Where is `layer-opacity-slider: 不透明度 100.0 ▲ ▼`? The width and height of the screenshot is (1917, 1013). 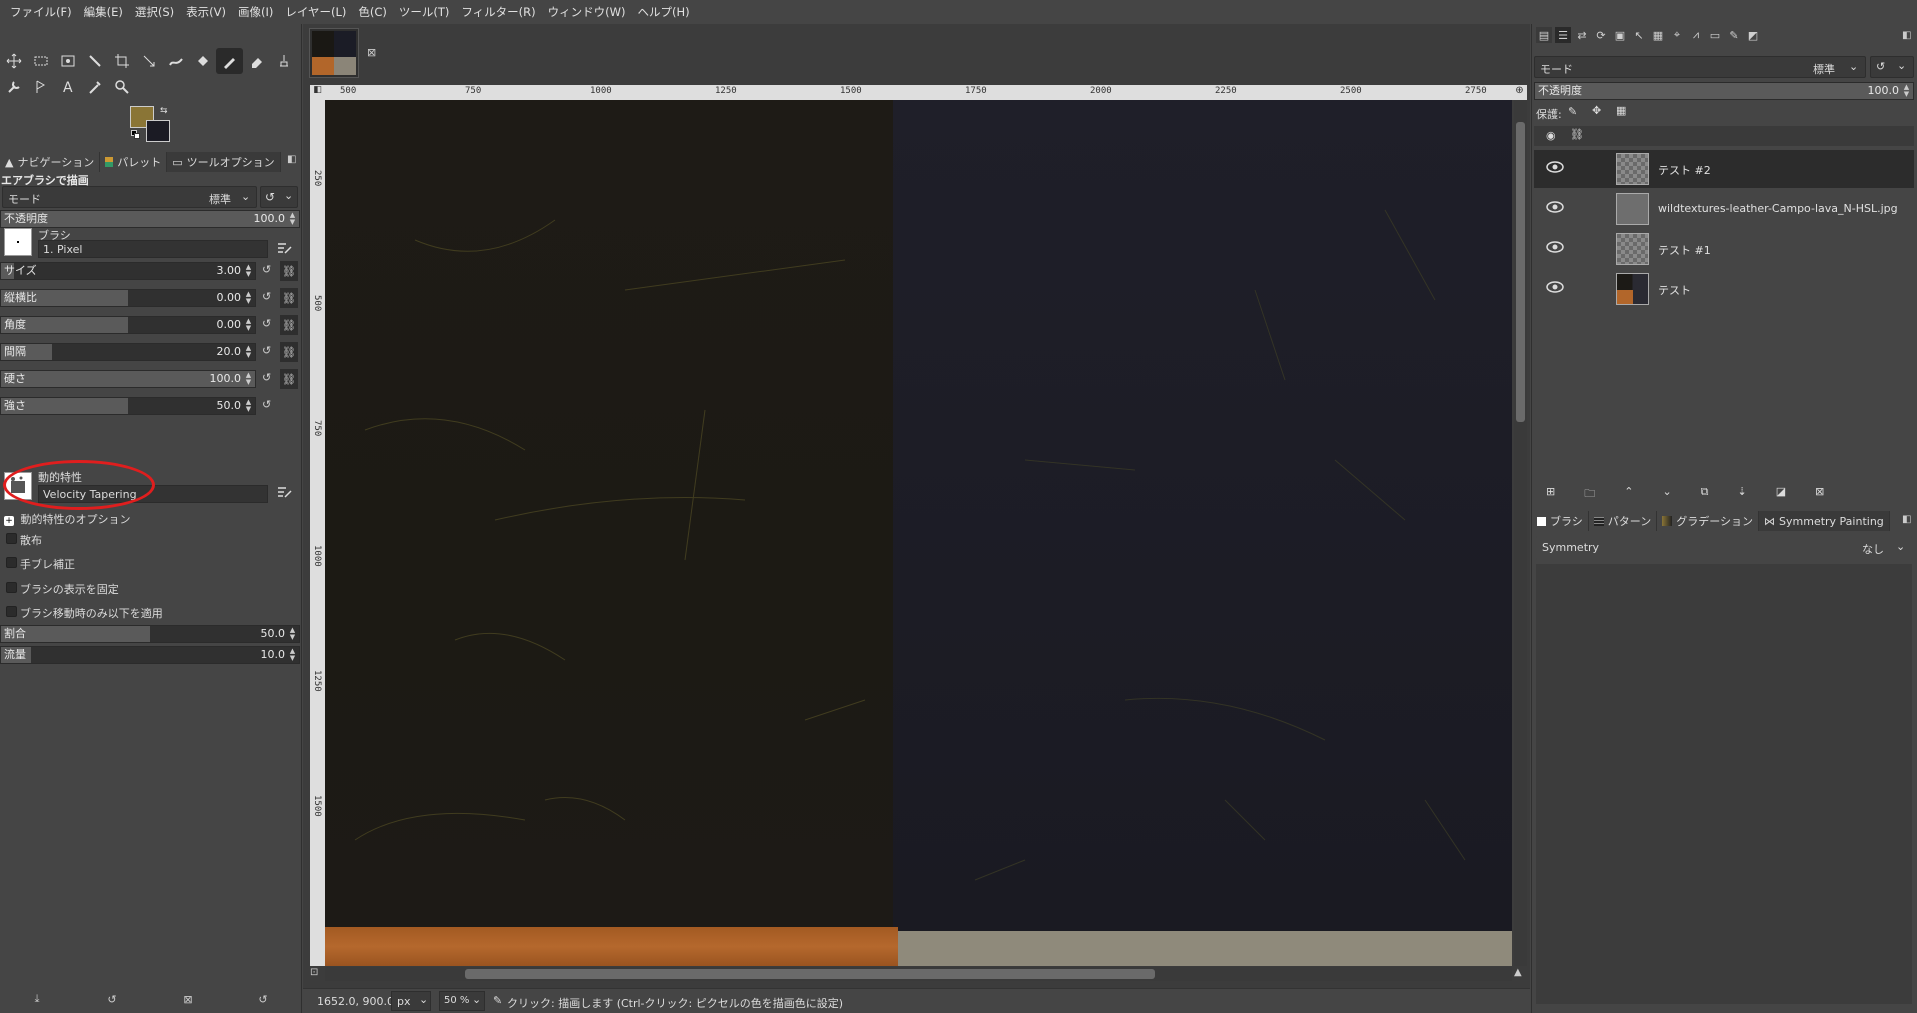
layer-opacity-slider: 不透明度 100.0 ▲ ▼ is located at coordinates (1724, 91).